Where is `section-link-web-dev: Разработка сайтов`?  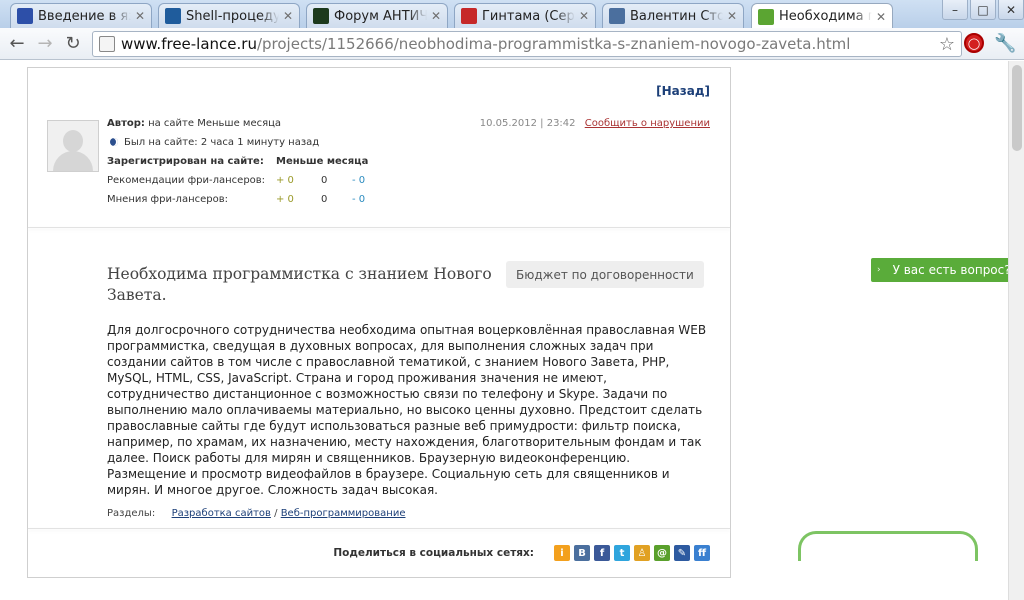
section-link-web-dev: Разработка сайтов is located at coordinates (221, 513).